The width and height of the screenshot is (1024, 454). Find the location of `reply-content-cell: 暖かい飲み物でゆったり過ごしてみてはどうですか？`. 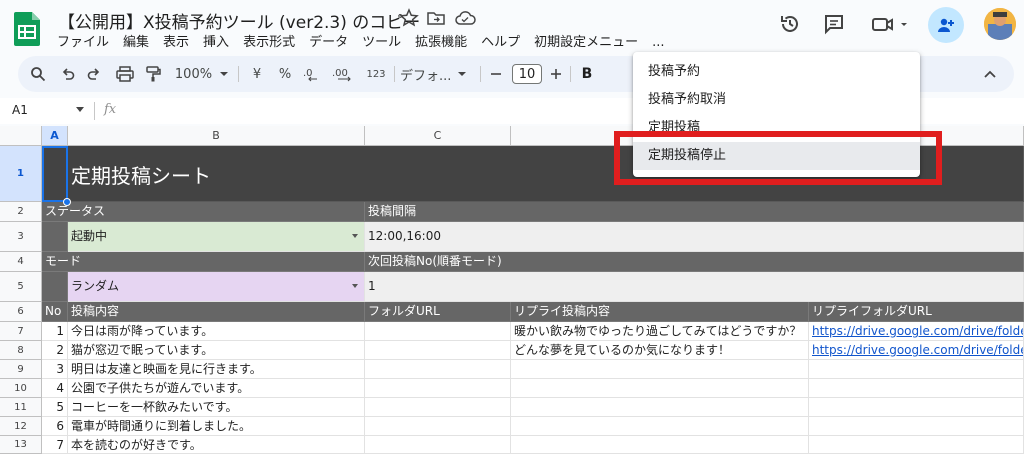

reply-content-cell: 暖かい飲み物でゆったり過ごしてみてはどうですか？ is located at coordinates (660, 331).